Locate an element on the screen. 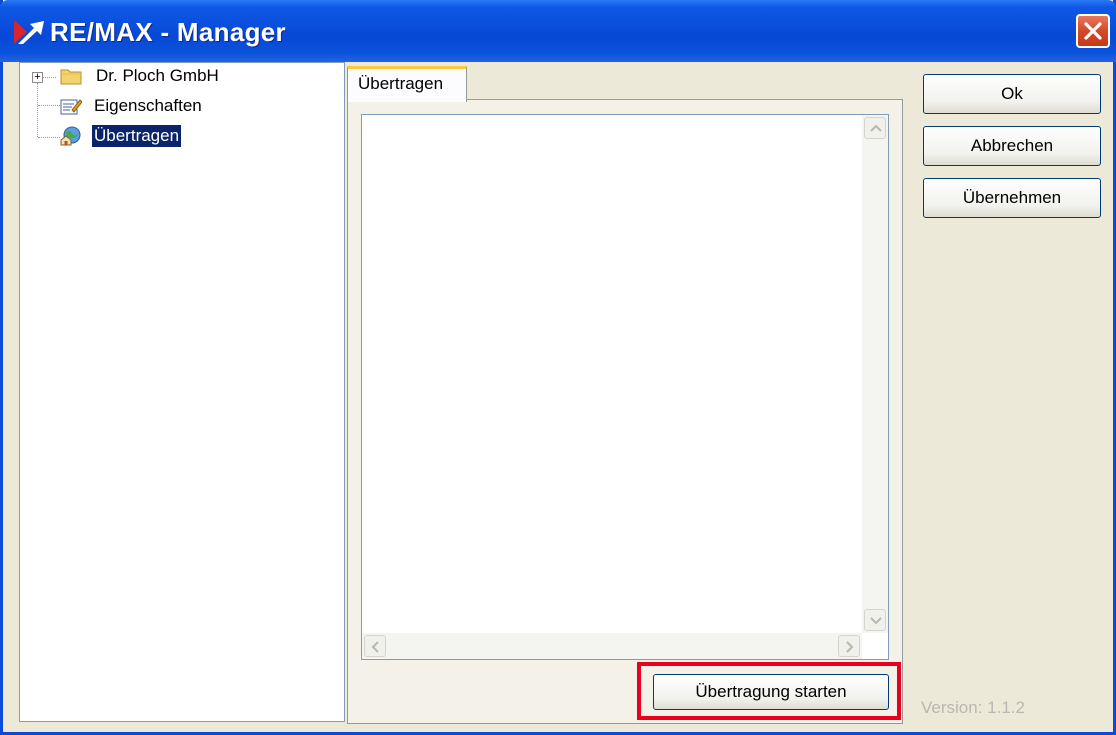  ok-button: Ok is located at coordinates (1012, 94).